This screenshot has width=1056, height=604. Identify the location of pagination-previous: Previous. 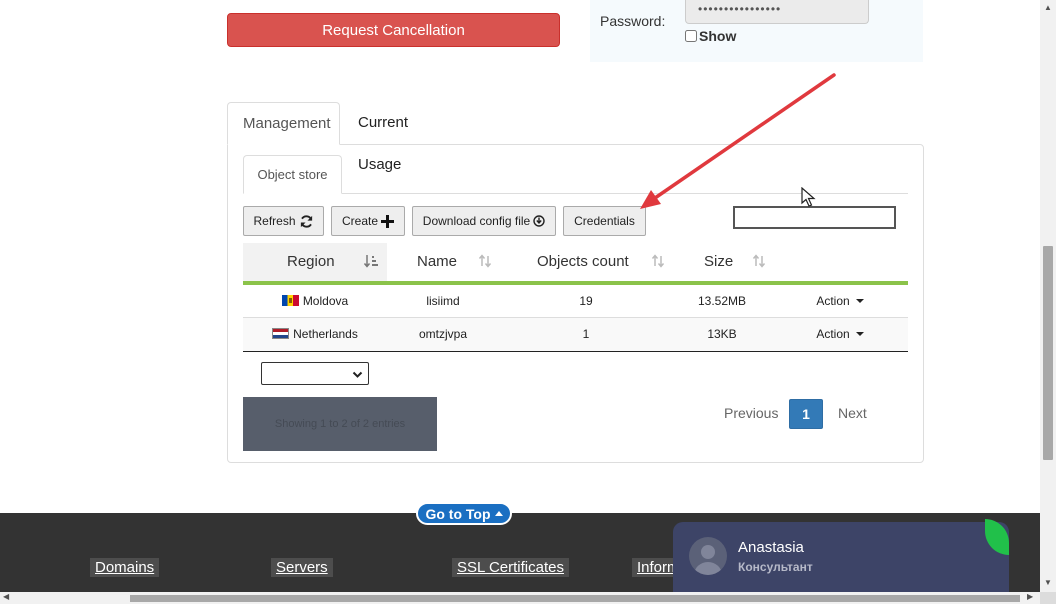
(751, 413).